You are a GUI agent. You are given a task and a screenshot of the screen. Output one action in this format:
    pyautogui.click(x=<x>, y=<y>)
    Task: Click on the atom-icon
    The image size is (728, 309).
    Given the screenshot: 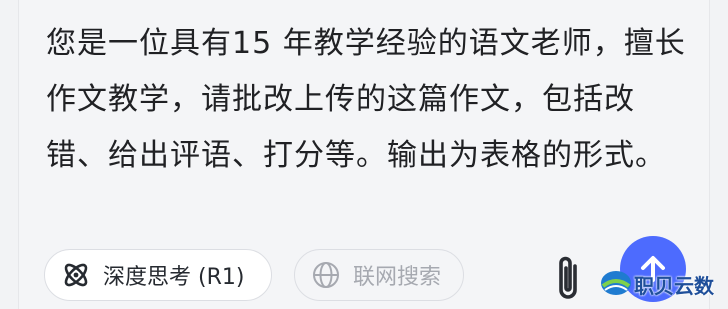 What is the action you would take?
    pyautogui.click(x=76, y=275)
    